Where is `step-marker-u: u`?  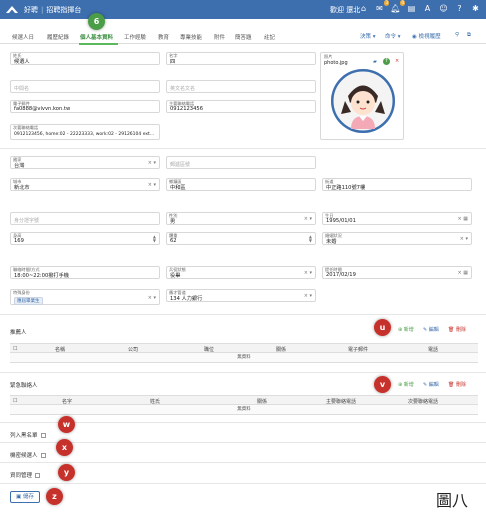 step-marker-u: u is located at coordinates (382, 327).